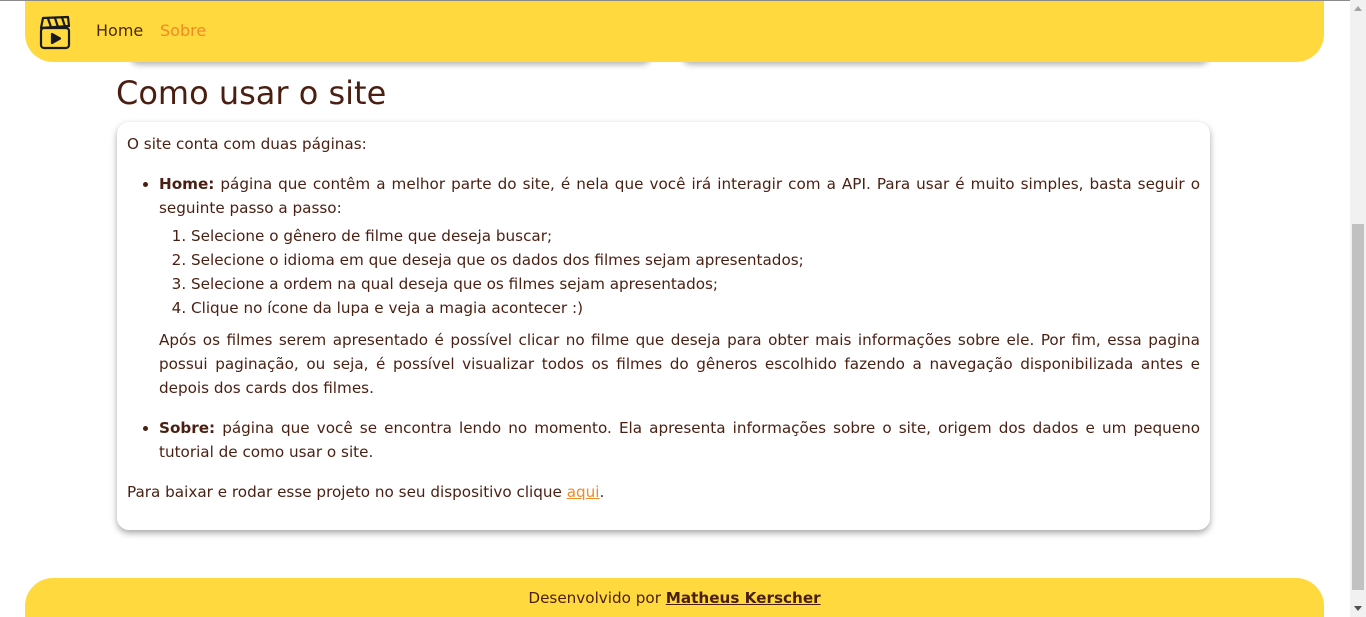 The image size is (1366, 617). I want to click on vertical-scrollbar, so click(1358, 308).